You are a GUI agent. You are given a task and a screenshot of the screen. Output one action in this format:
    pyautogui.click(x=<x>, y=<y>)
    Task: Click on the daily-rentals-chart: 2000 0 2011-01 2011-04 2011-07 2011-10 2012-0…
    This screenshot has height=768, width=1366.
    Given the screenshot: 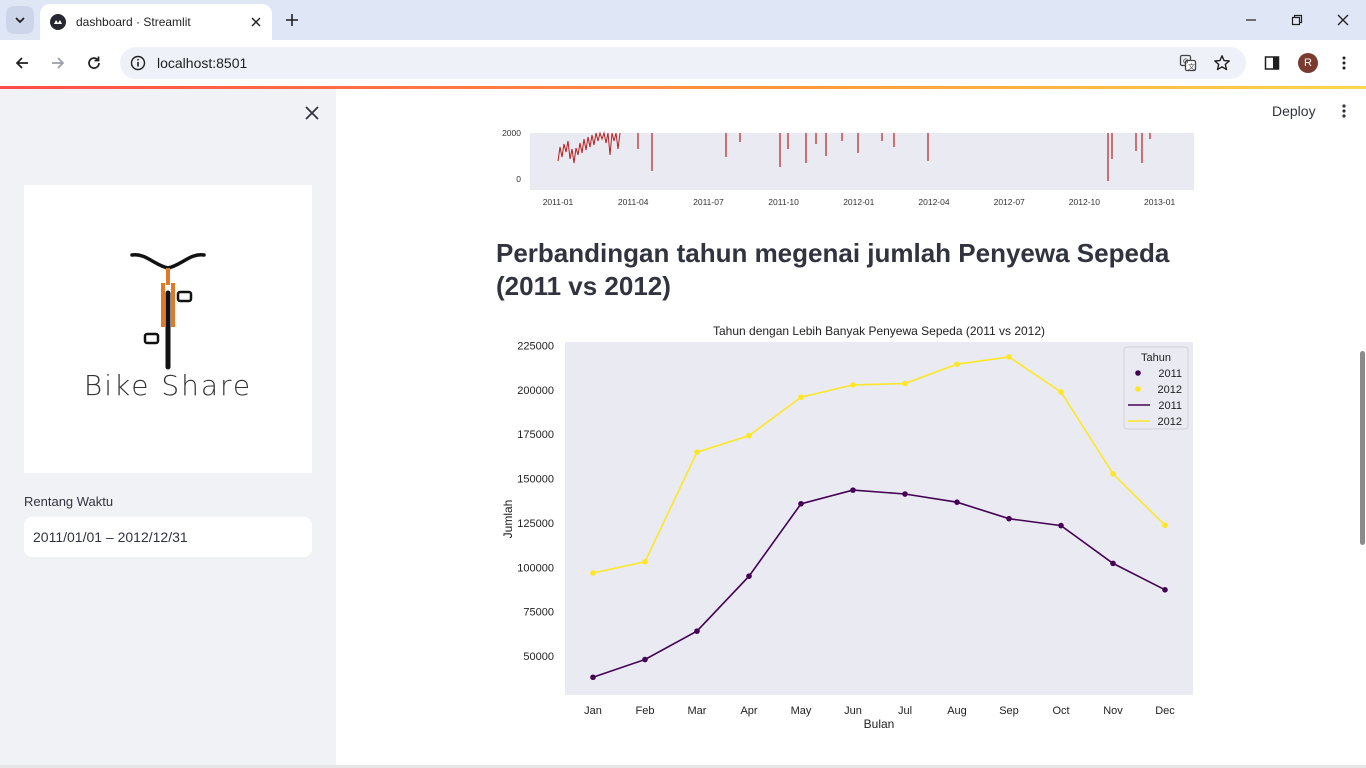 What is the action you would take?
    pyautogui.click(x=848, y=167)
    